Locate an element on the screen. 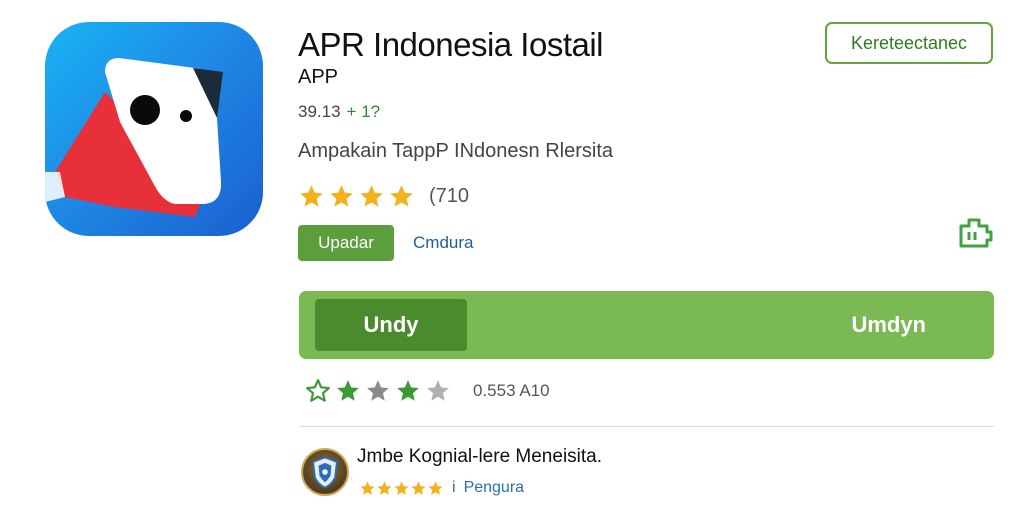 This screenshot has width=1024, height=512. rating-row: (710 is located at coordinates (383, 196).